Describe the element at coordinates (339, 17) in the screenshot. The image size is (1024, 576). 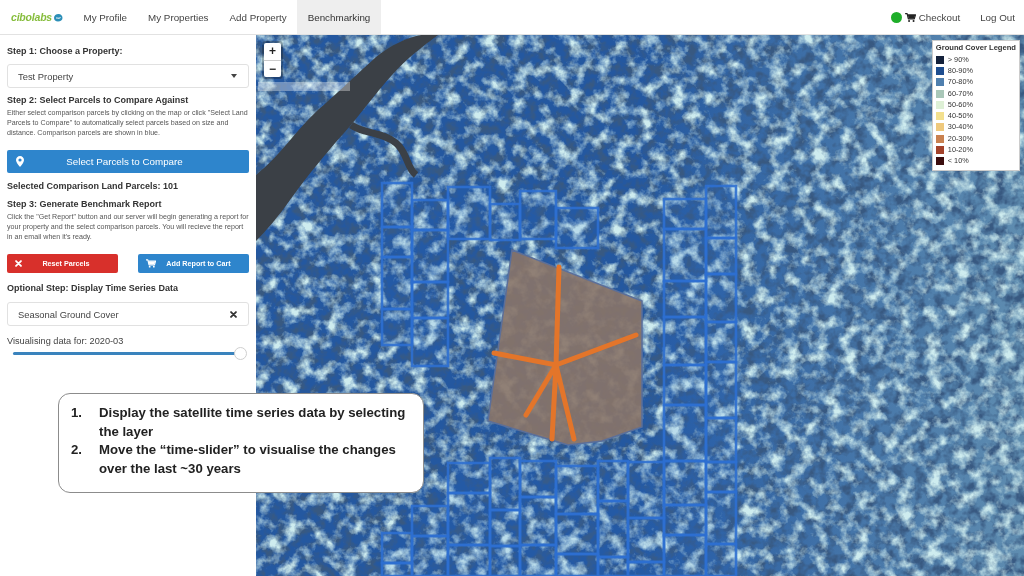
I see `nav-tab: Benchmarking` at that location.